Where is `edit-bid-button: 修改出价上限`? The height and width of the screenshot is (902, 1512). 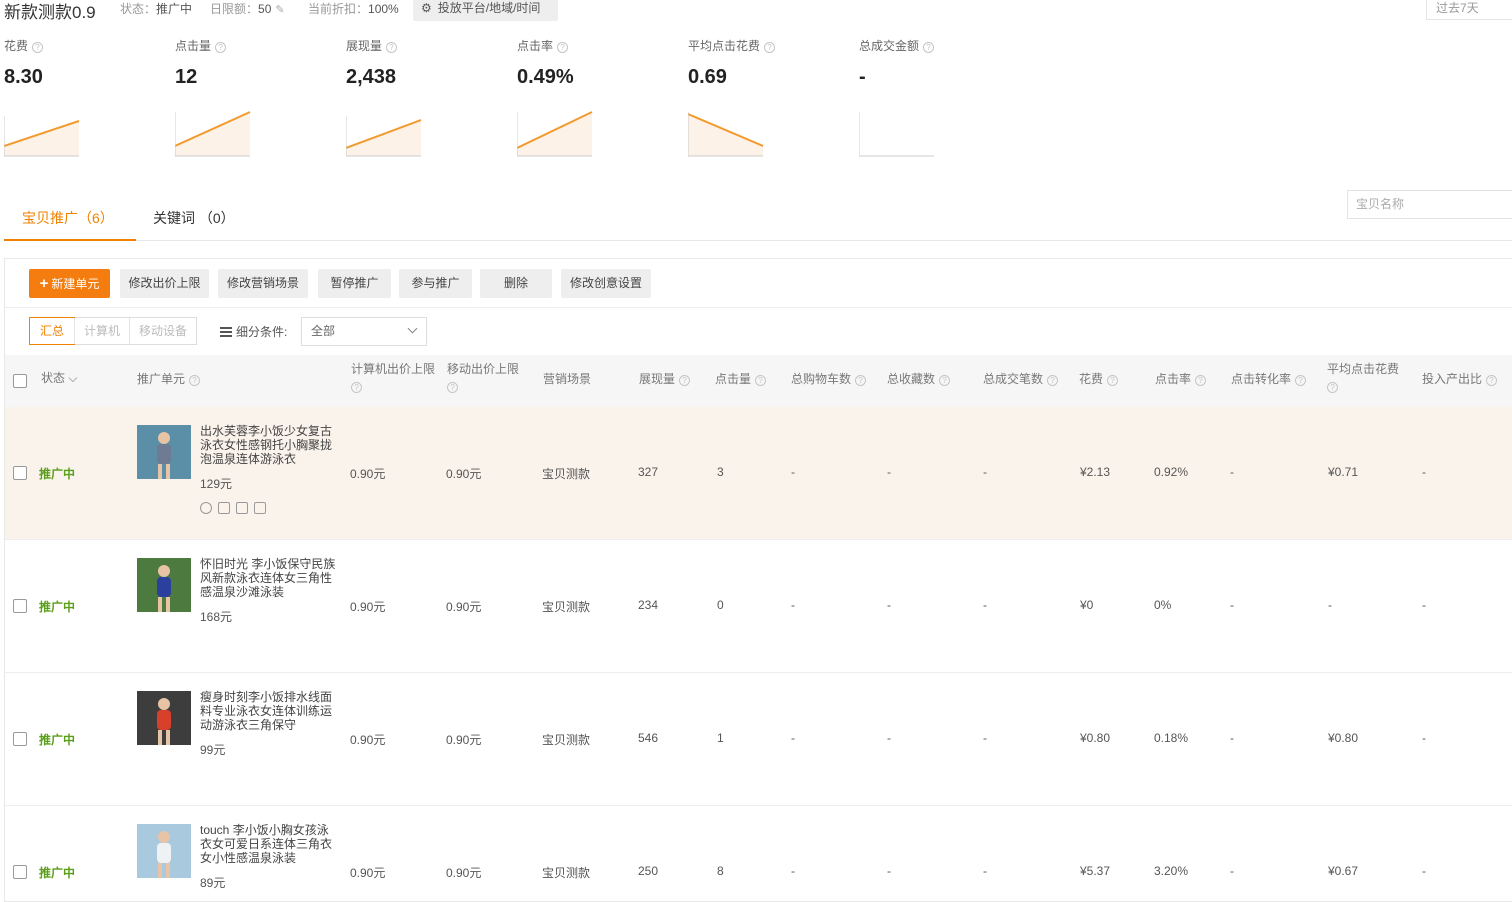
edit-bid-button: 修改出价上限 is located at coordinates (164, 283).